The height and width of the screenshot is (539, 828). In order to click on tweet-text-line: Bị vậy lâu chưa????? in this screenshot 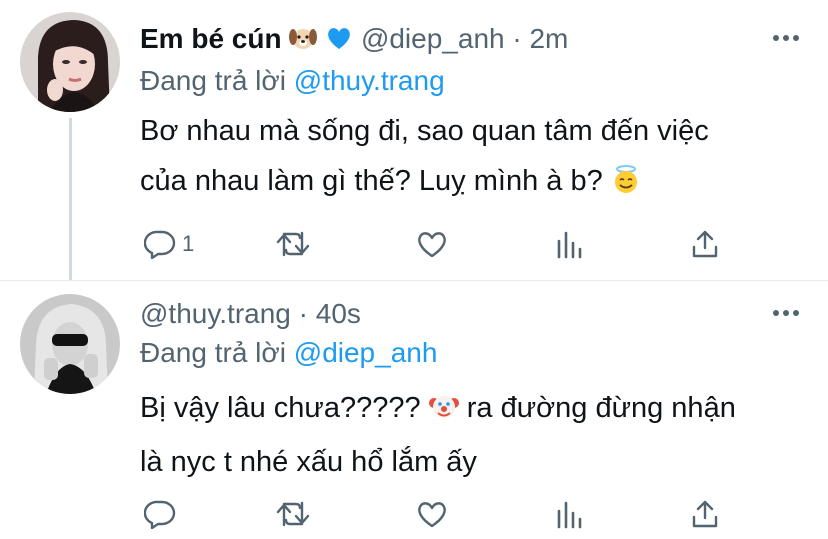, I will do `click(280, 408)`.